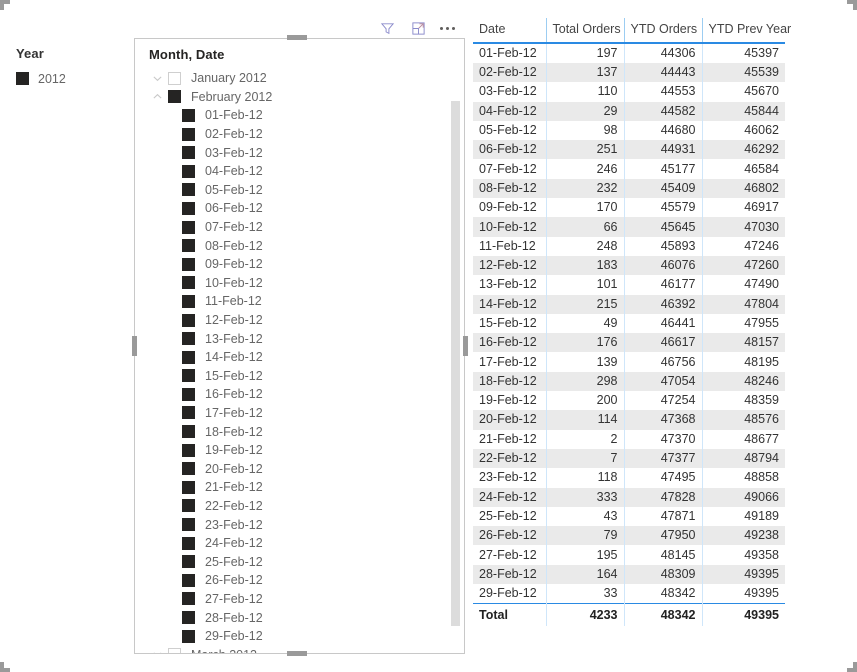 Image resolution: width=857 pixels, height=672 pixels. Describe the element at coordinates (6, 6) in the screenshot. I see `resize-handle-top-left` at that location.